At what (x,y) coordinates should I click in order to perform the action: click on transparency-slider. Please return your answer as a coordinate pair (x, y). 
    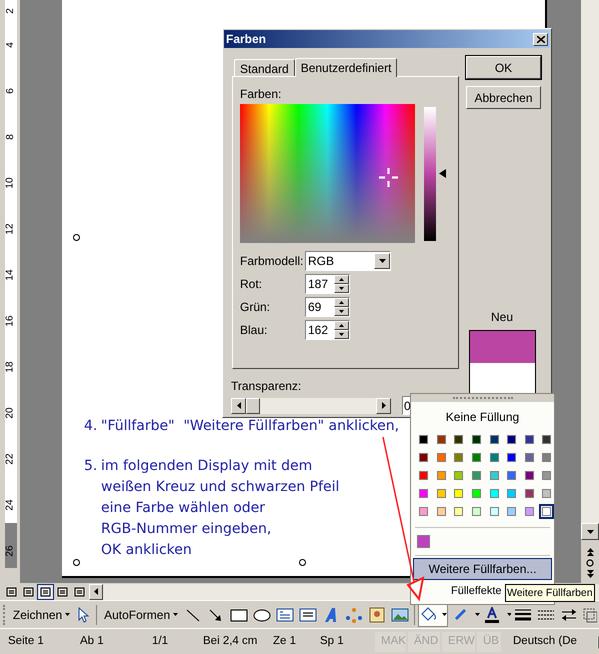
    Looking at the image, I should click on (311, 406).